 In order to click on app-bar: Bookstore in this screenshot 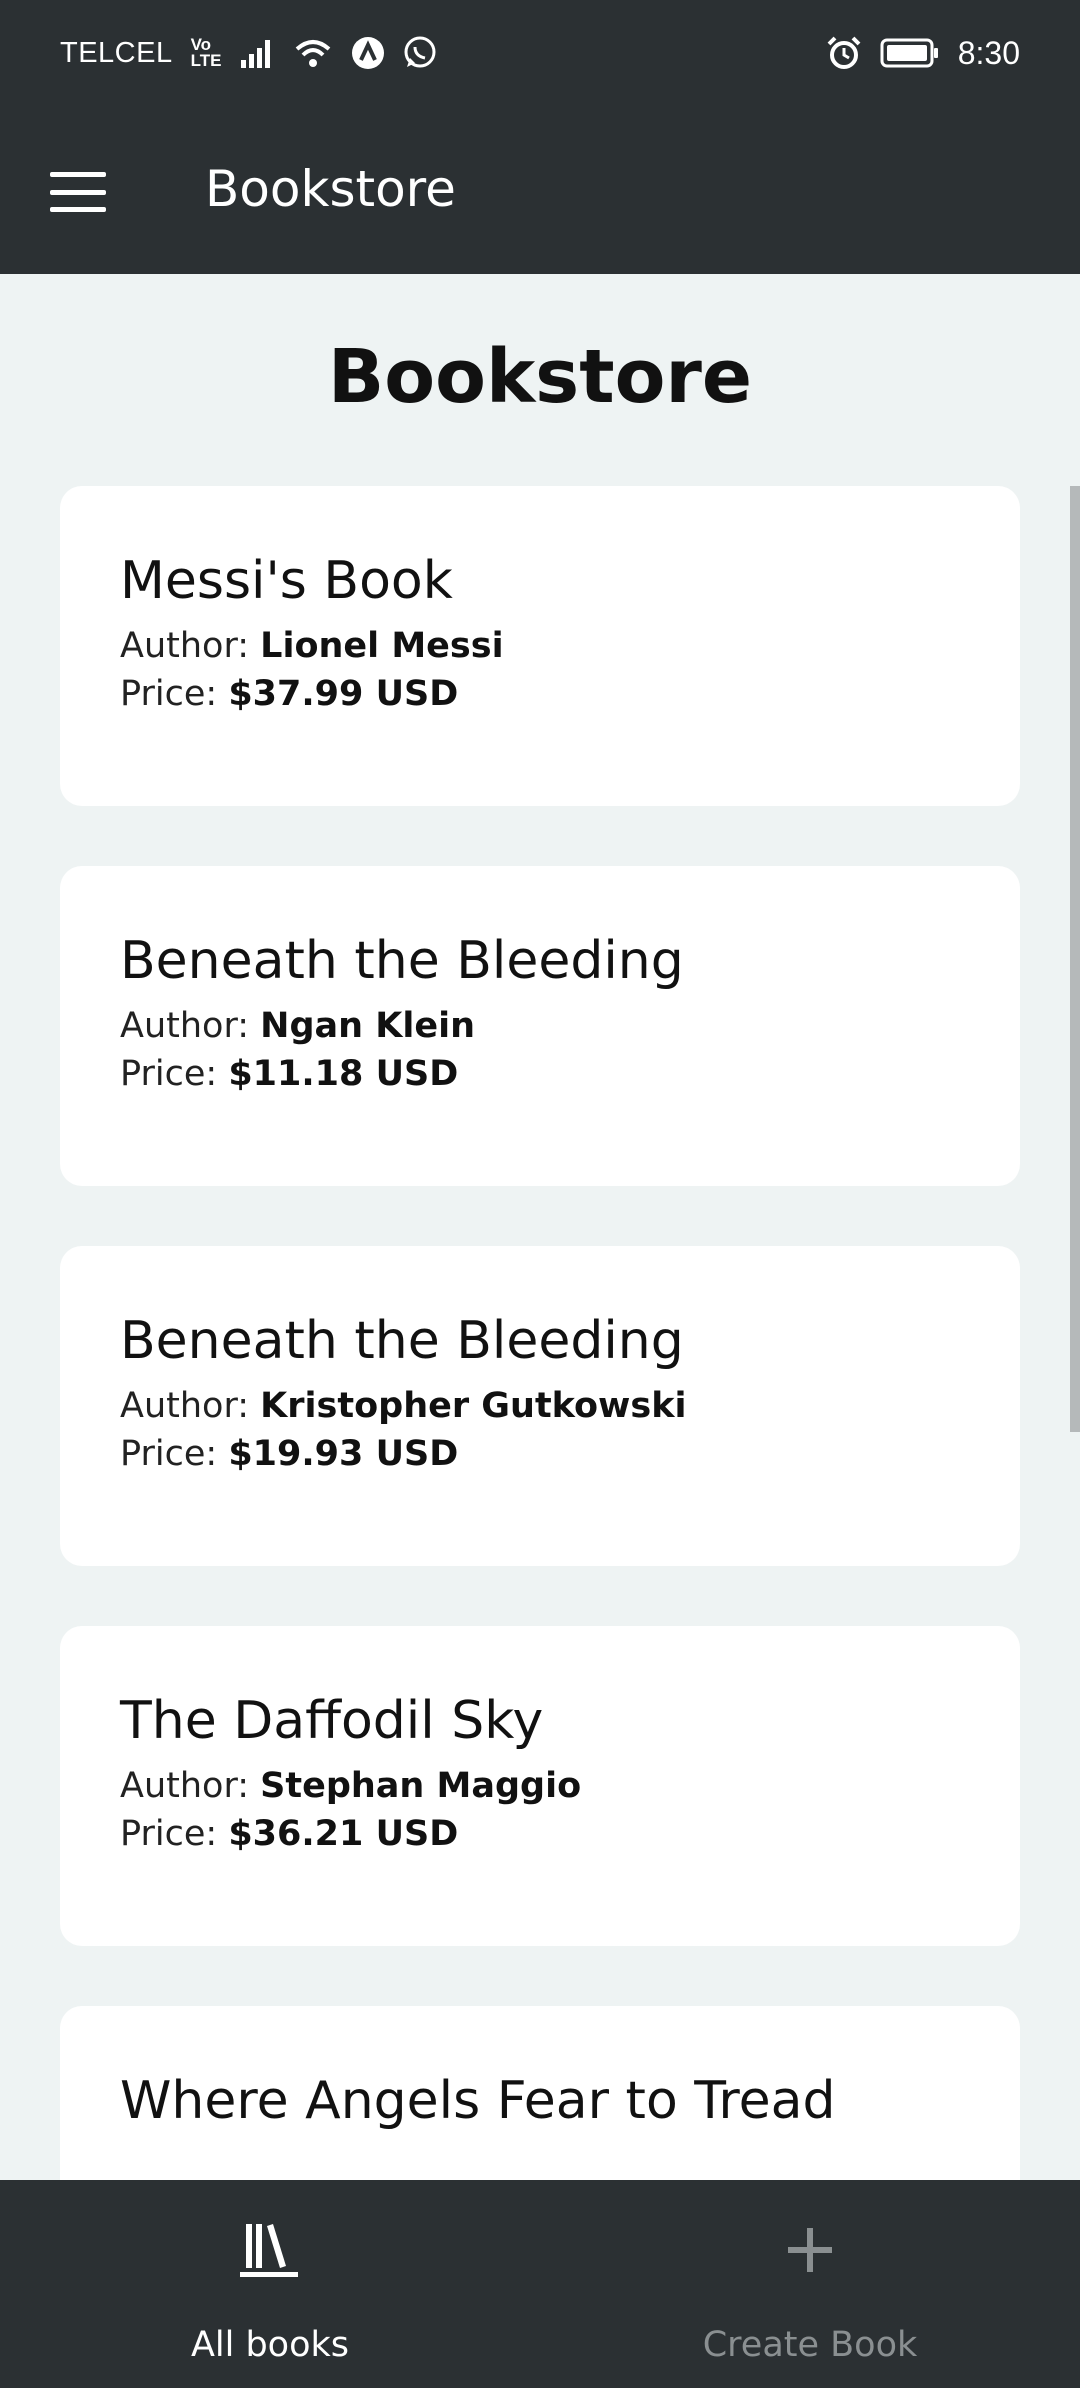, I will do `click(540, 190)`.